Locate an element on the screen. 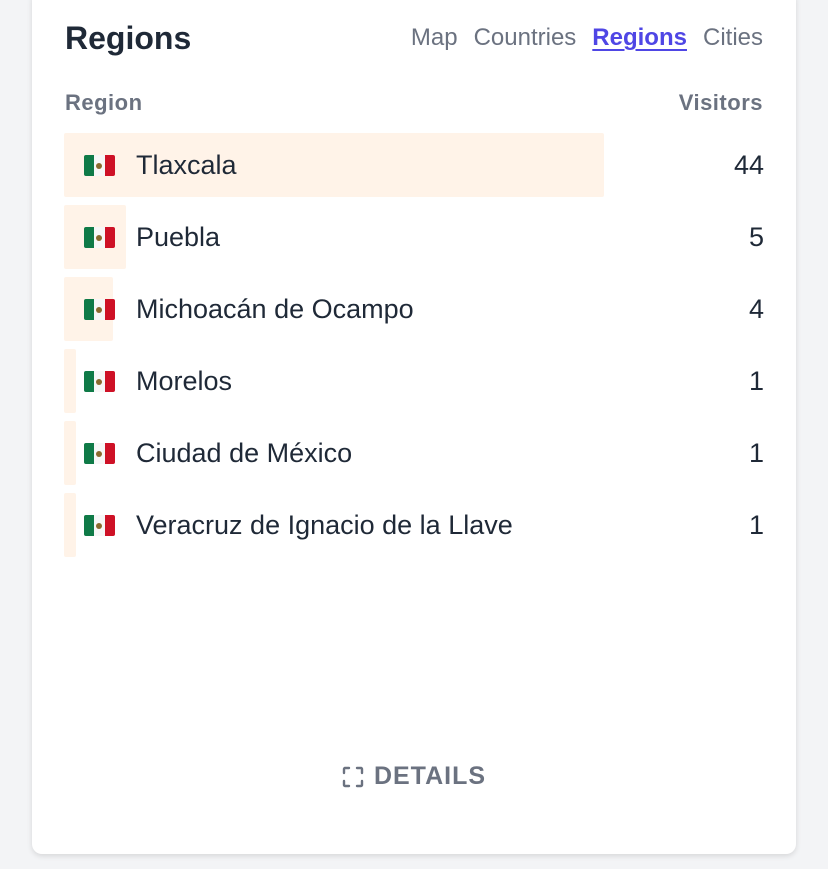  details-button: DETAILS is located at coordinates (414, 776).